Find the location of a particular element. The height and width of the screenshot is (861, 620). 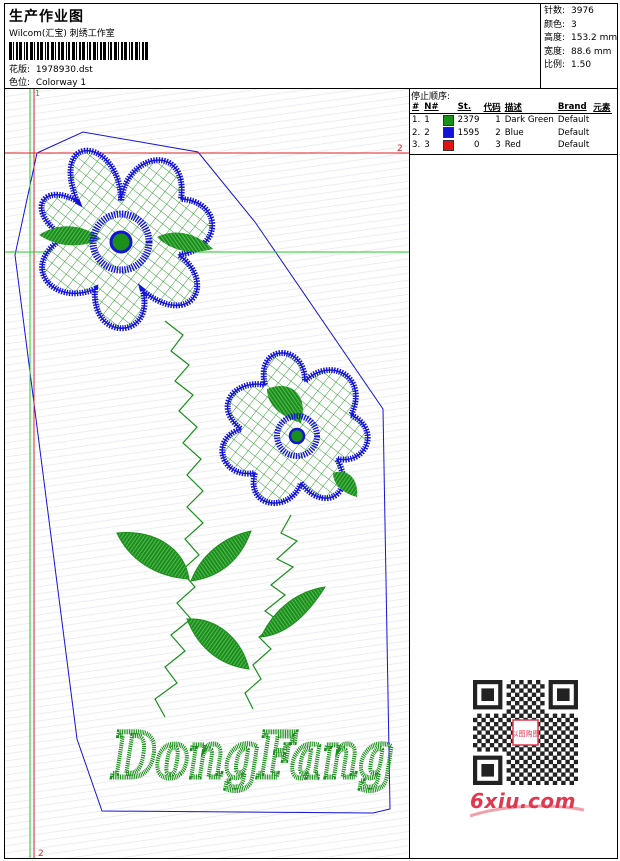

cell-stitches: 1595 is located at coordinates (468, 132).